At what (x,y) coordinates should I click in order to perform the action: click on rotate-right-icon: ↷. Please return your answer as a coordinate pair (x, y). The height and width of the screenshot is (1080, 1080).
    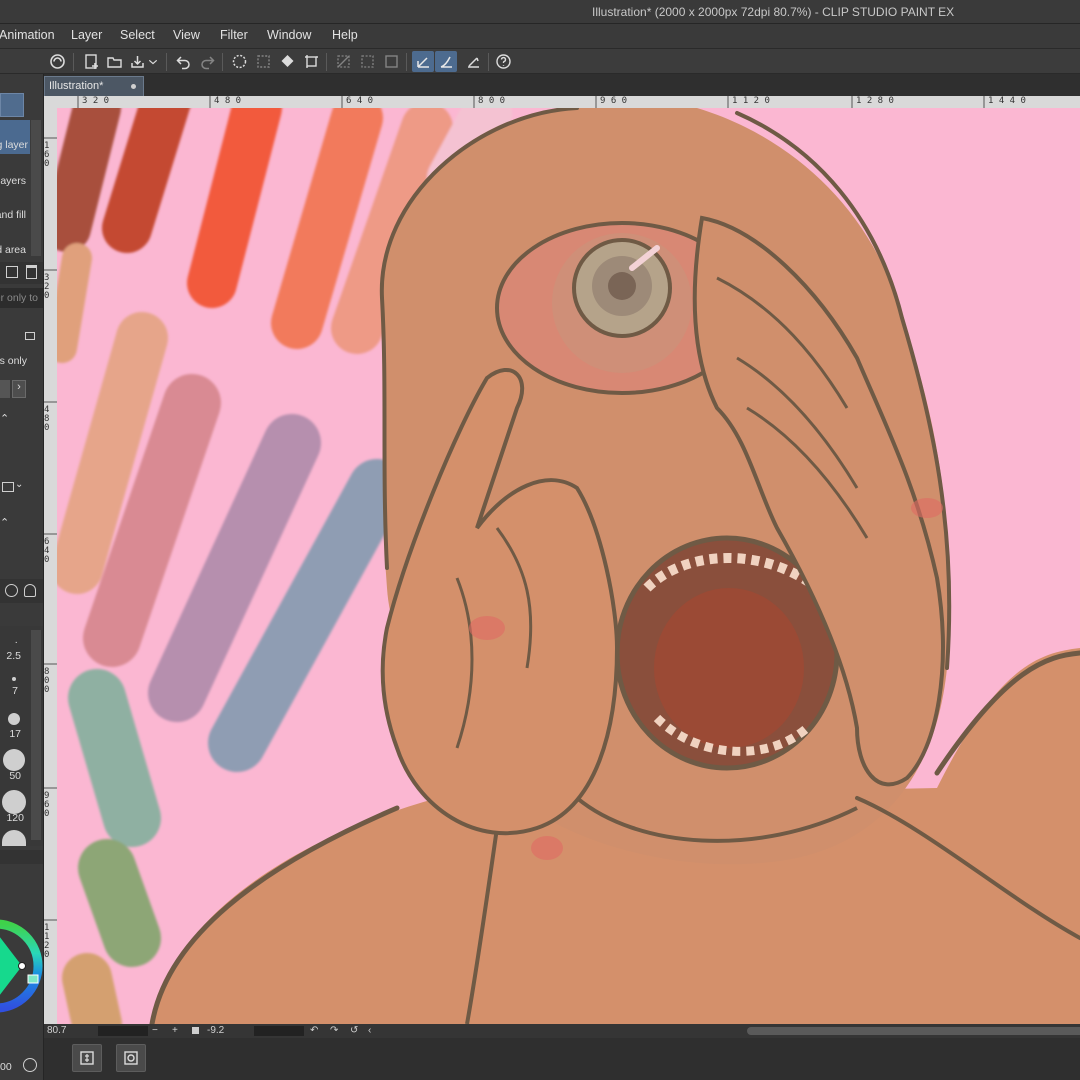
    Looking at the image, I should click on (334, 1030).